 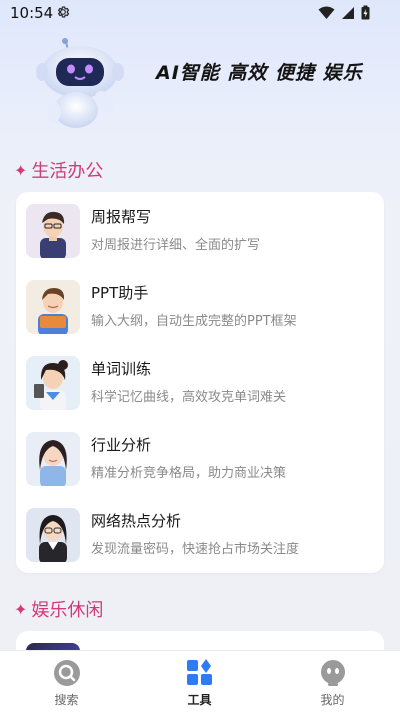 I want to click on list-item-word-training: 单词训练 科学记忆曲线，高效攻克单词难关, so click(x=200, y=381).